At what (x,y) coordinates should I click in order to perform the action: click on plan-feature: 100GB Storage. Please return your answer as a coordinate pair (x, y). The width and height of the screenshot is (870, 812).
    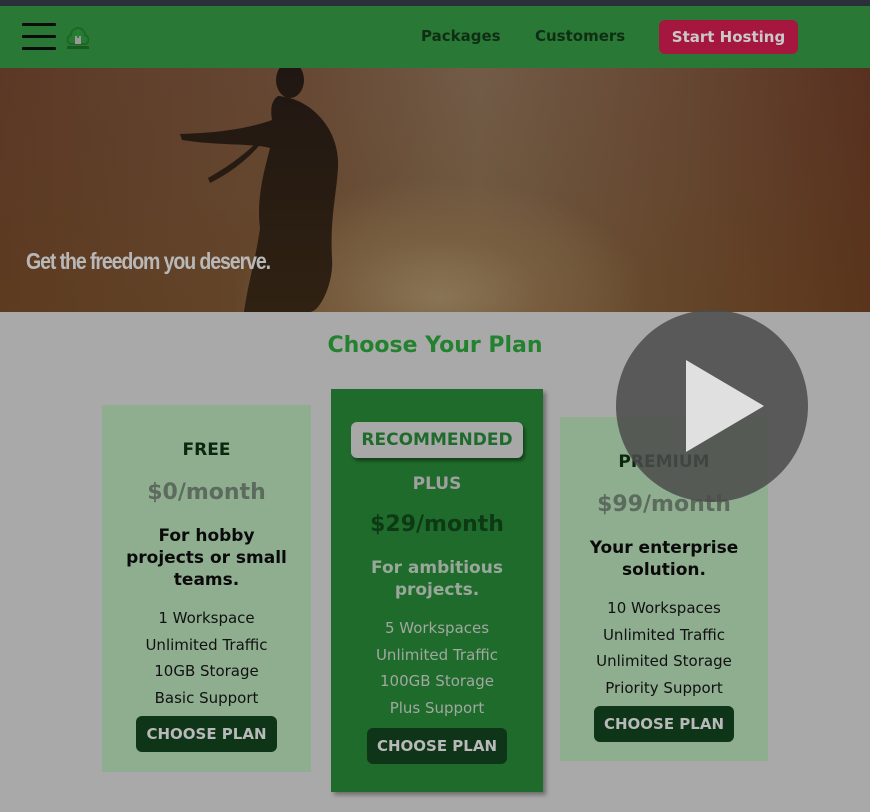
    Looking at the image, I should click on (436, 681).